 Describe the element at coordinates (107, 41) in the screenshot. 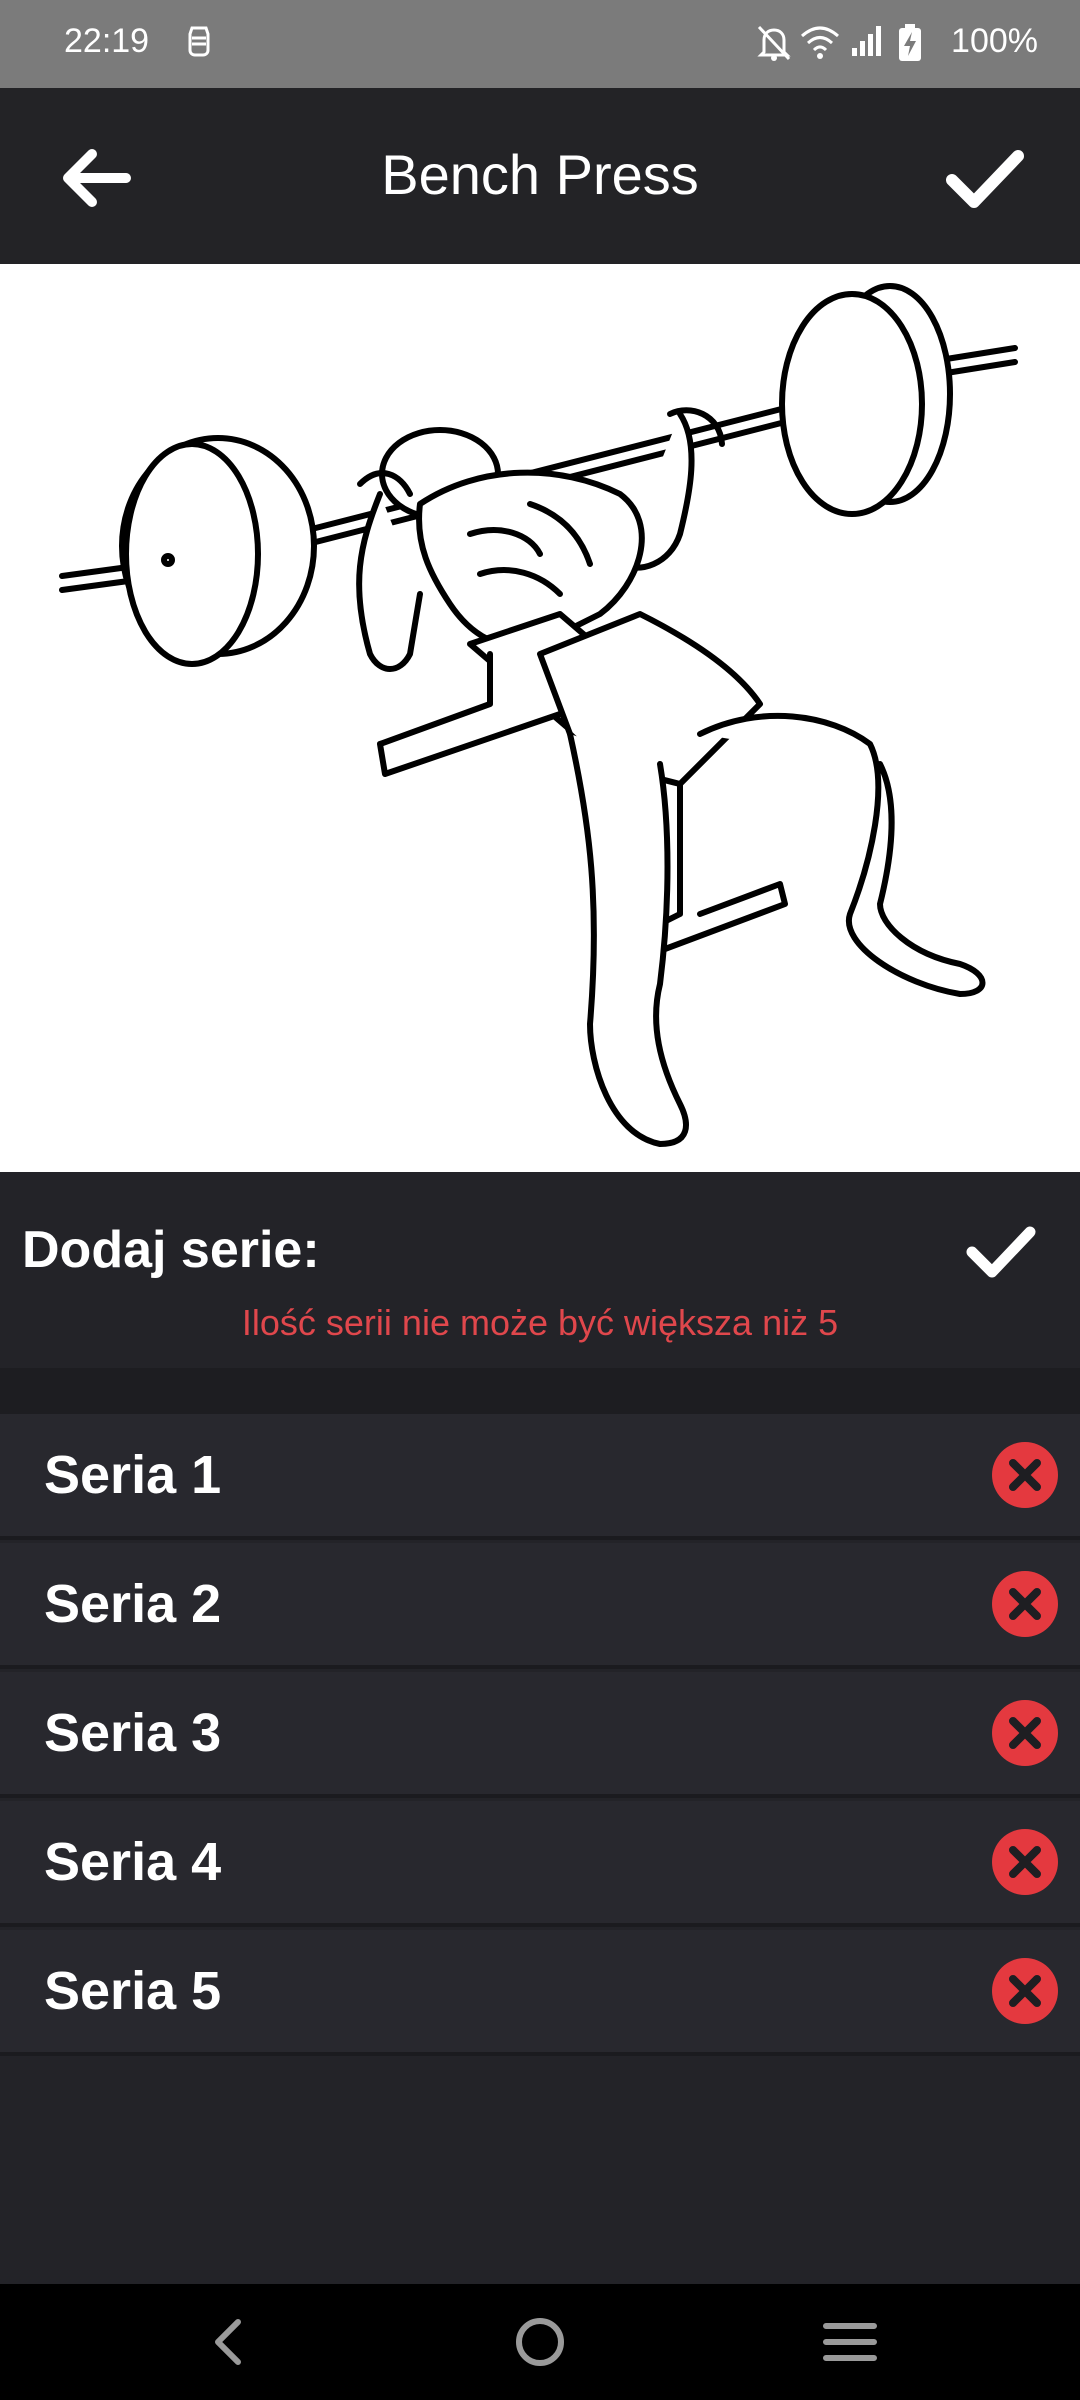

I see `status-time: 22:19` at that location.